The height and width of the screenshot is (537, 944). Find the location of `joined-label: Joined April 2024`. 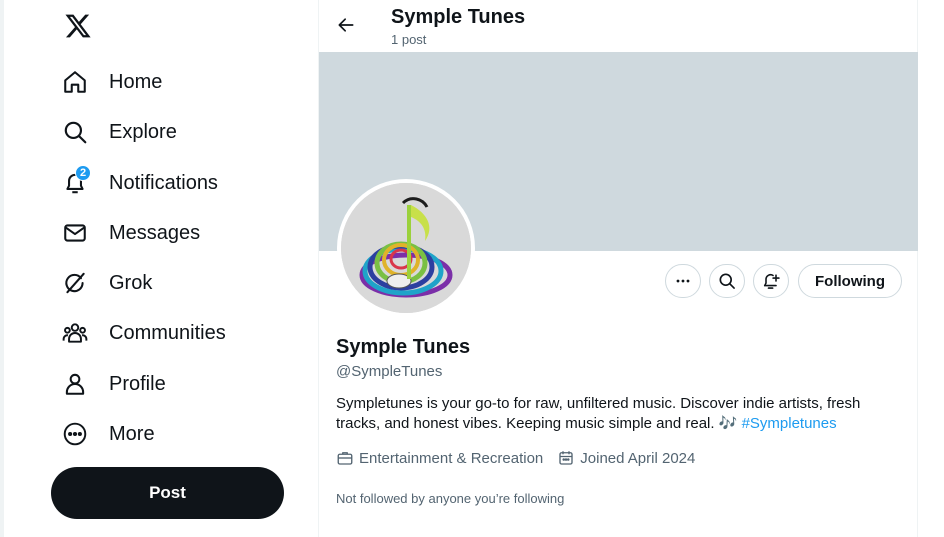

joined-label: Joined April 2024 is located at coordinates (638, 458).